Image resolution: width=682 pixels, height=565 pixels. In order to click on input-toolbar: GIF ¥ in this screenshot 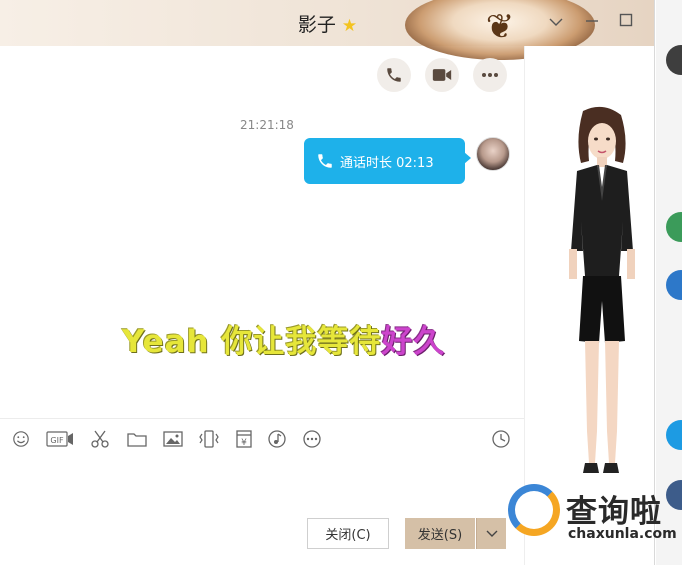, I will do `click(262, 438)`.